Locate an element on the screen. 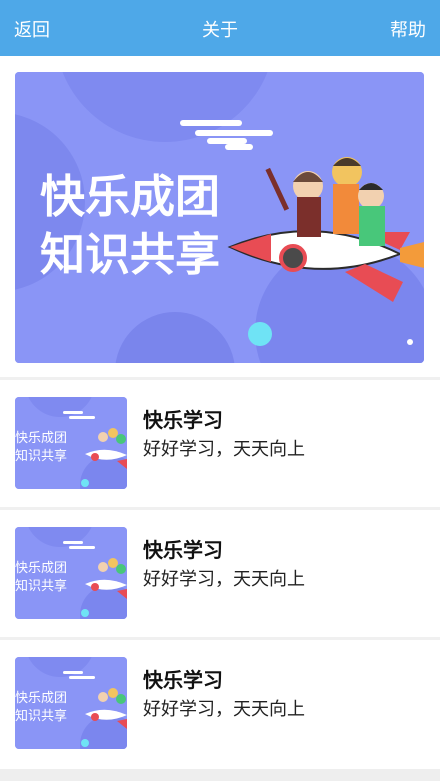  top-nav-bar: 返回 关于 帮助 is located at coordinates (220, 28).